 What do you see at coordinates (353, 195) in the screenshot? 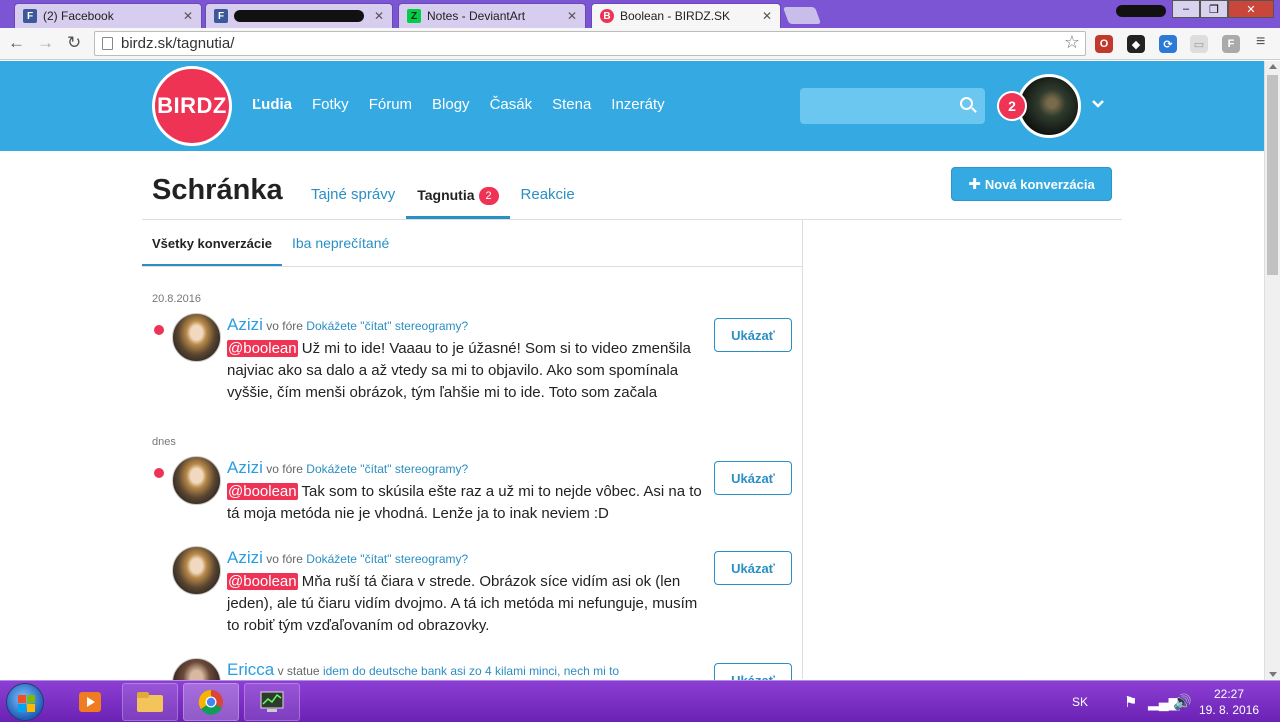
I see `tab-tajne-spravy: Tajné správy` at bounding box center [353, 195].